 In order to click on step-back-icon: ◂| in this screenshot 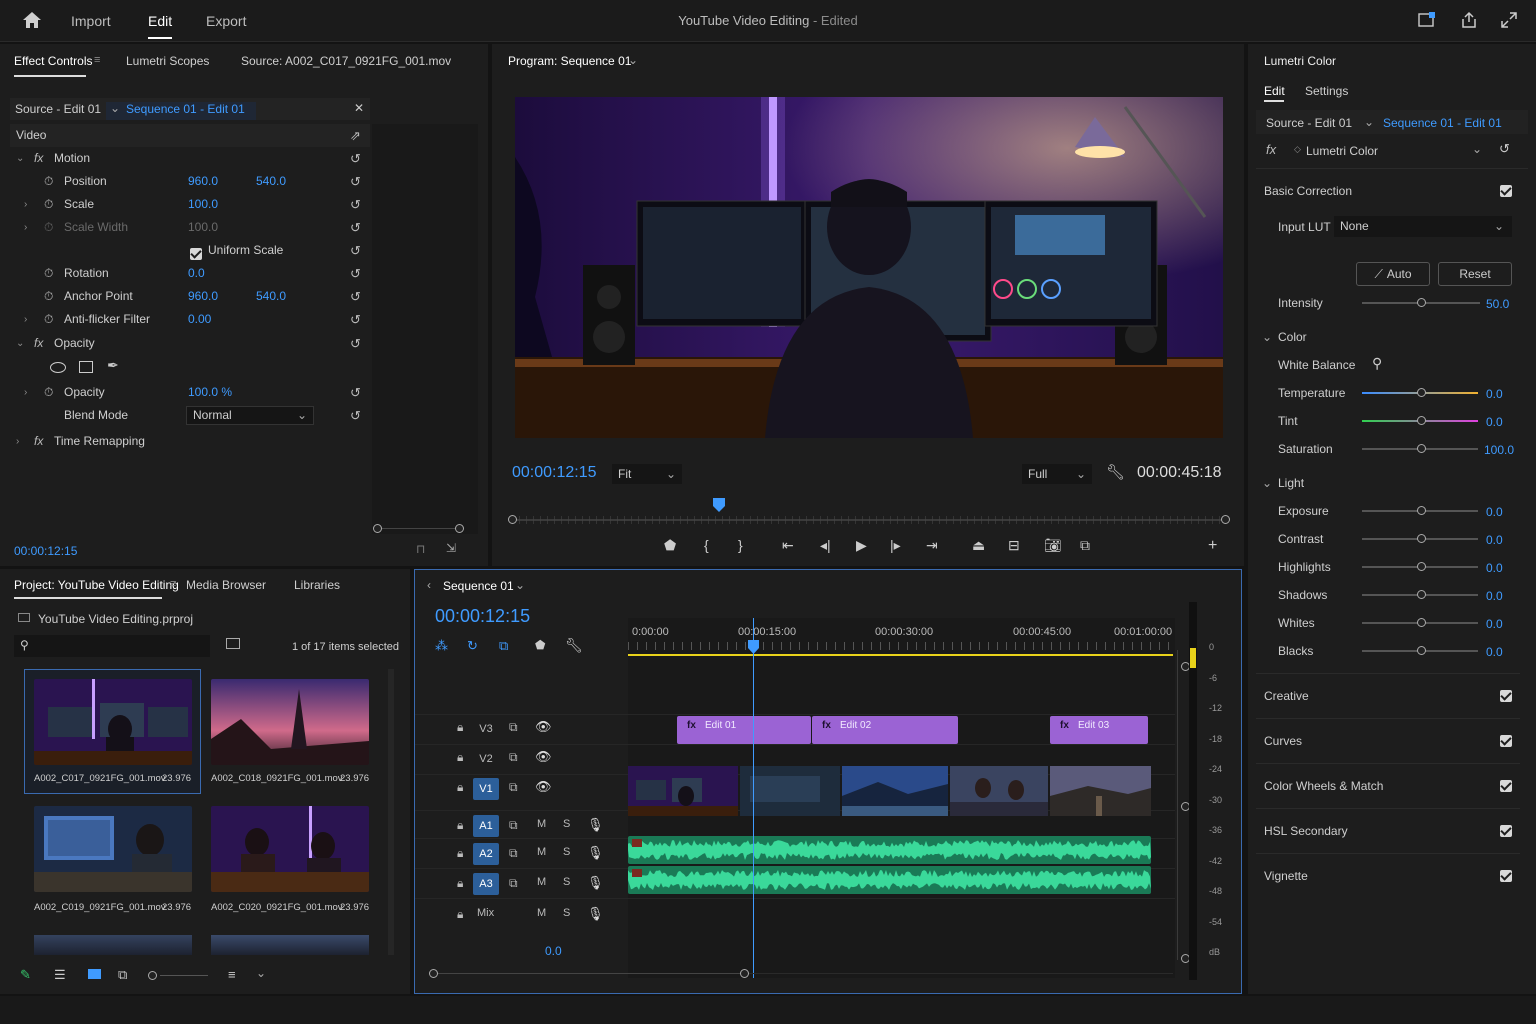, I will do `click(825, 545)`.